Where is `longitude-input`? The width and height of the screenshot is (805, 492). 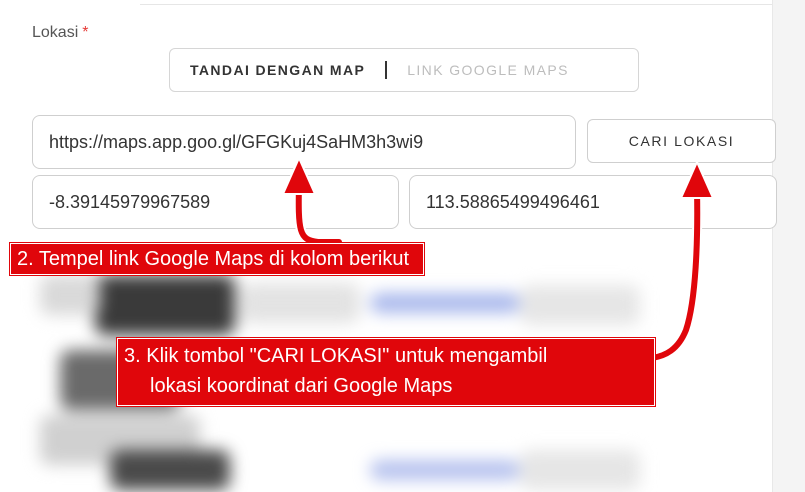 longitude-input is located at coordinates (593, 202).